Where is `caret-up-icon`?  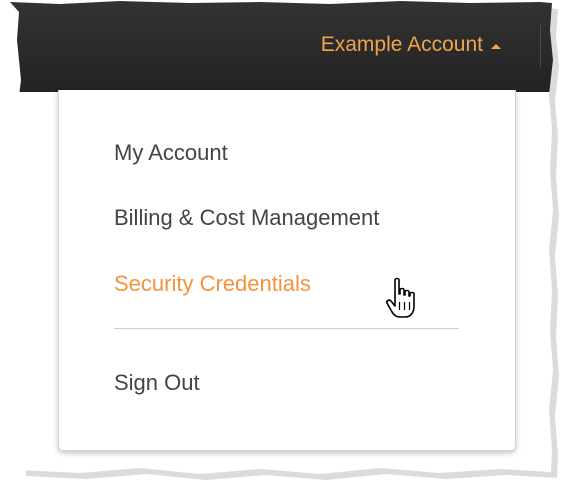
caret-up-icon is located at coordinates (496, 46).